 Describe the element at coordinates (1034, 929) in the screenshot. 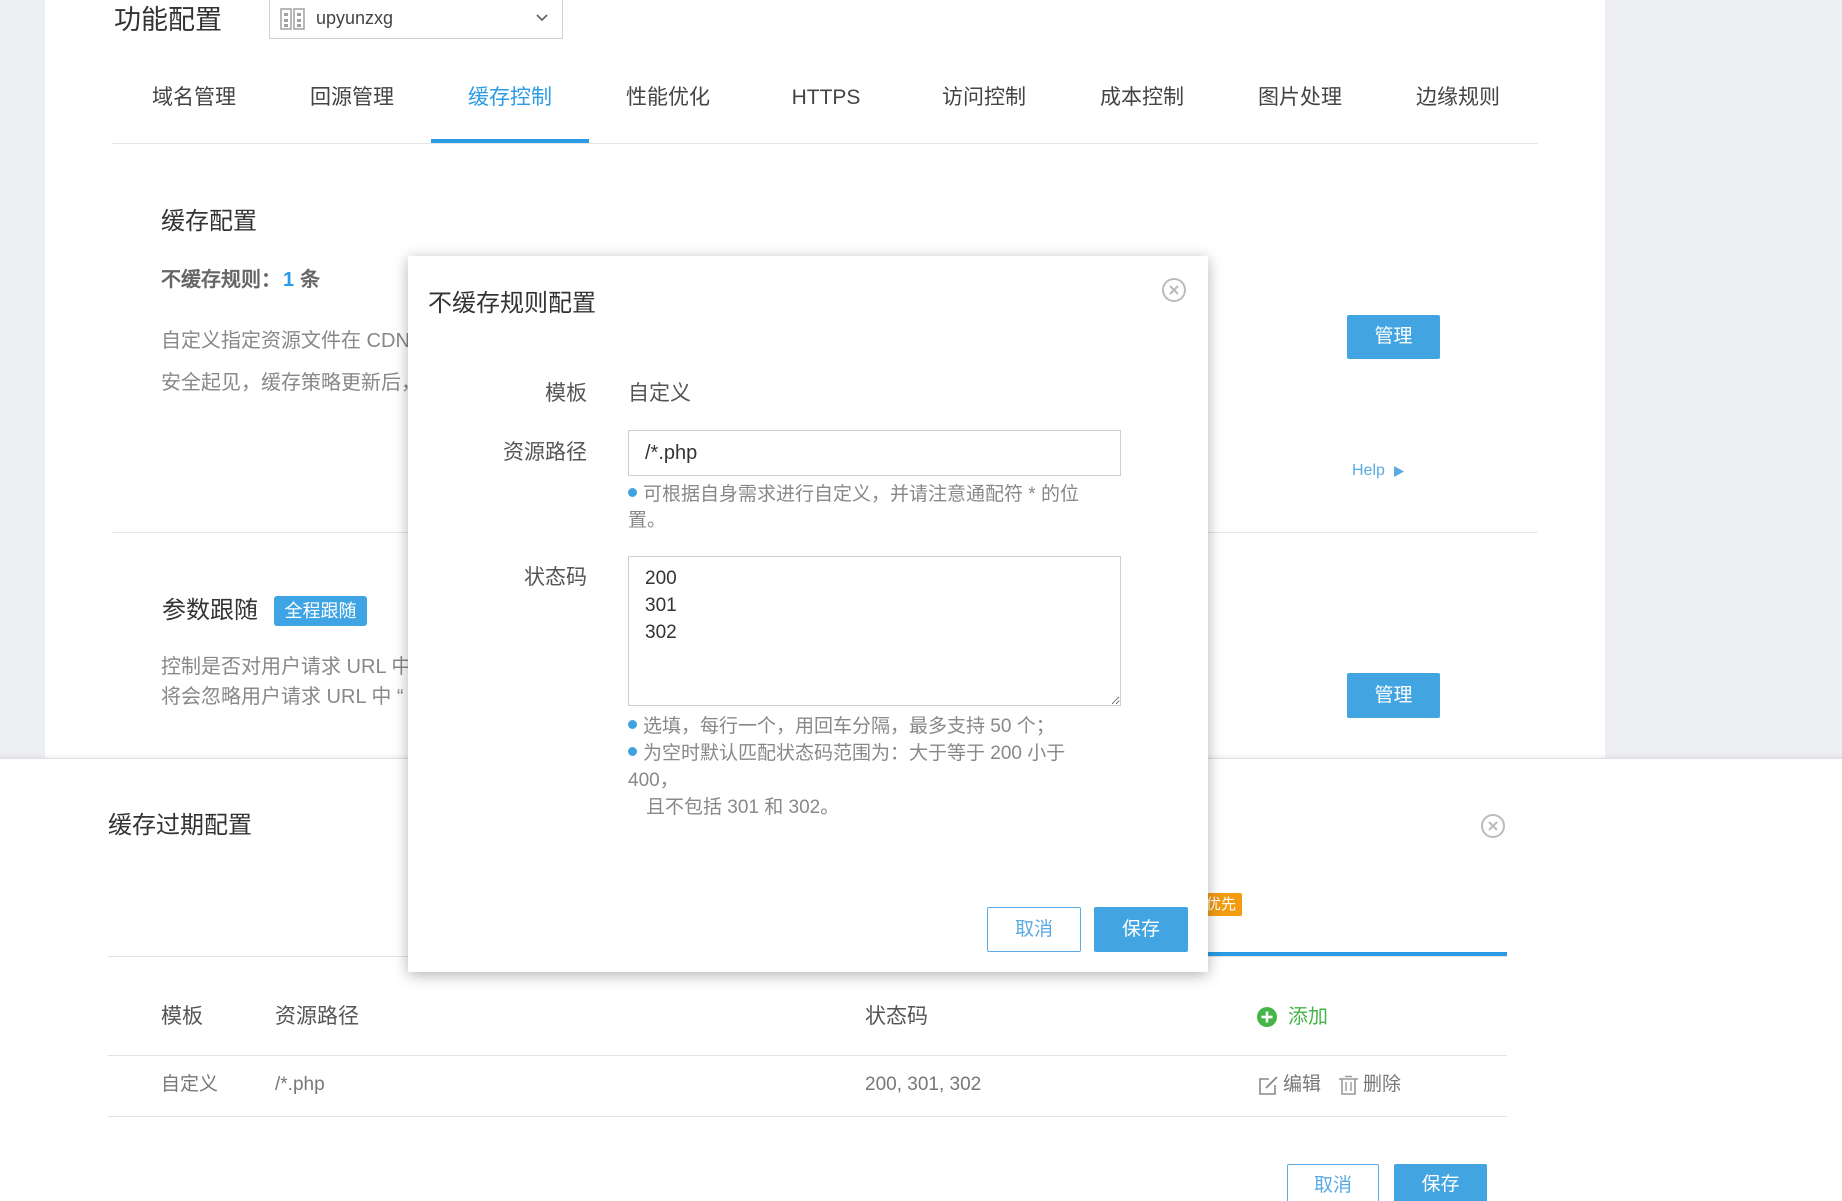

I see `dialog-cancel-button: 取消` at that location.